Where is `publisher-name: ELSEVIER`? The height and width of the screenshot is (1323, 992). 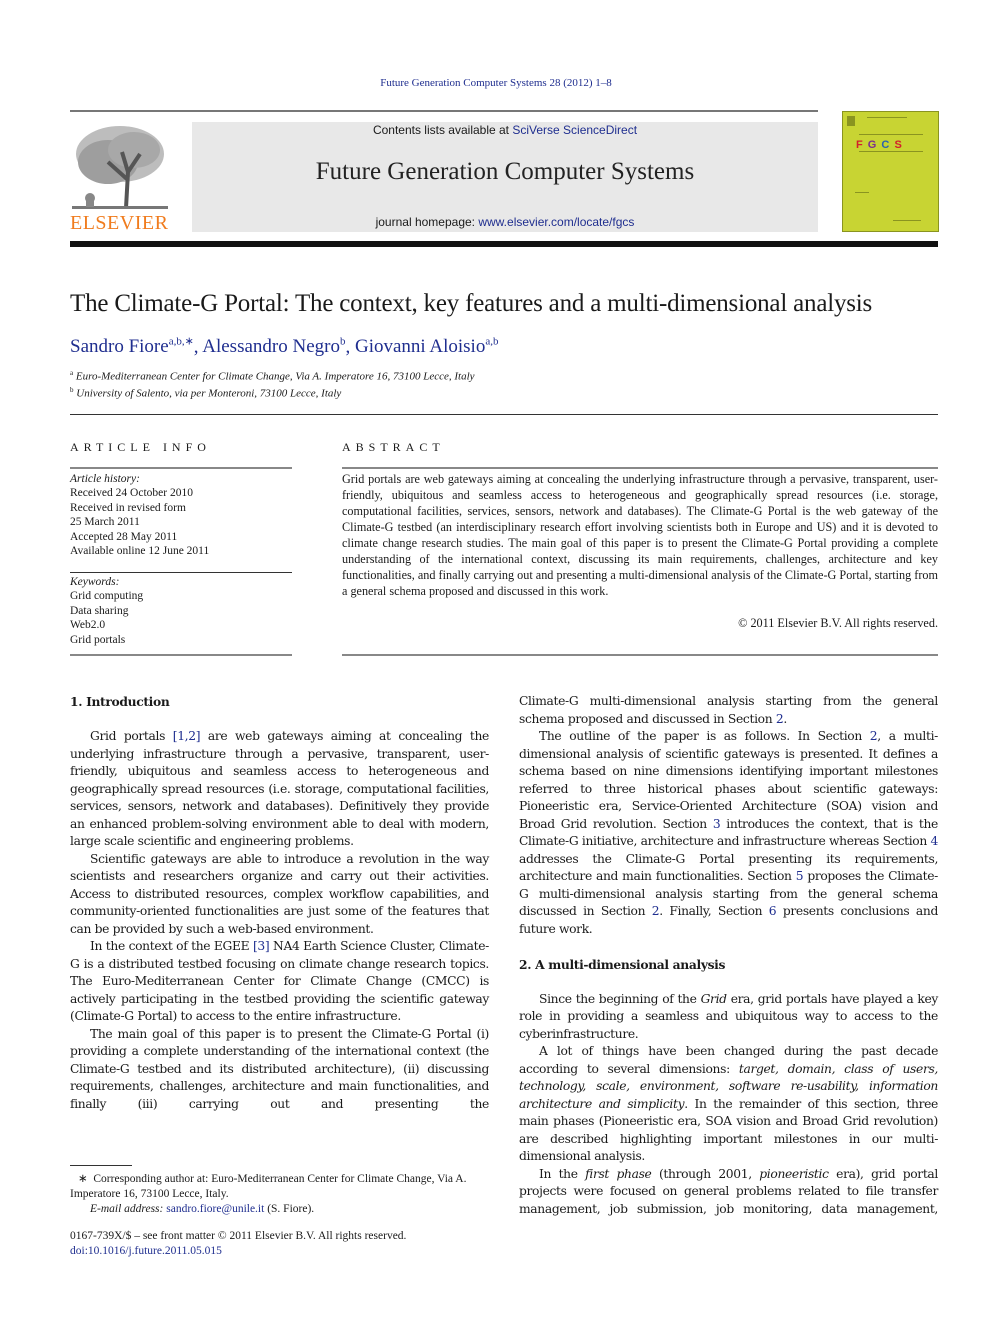 publisher-name: ELSEVIER is located at coordinates (119, 223).